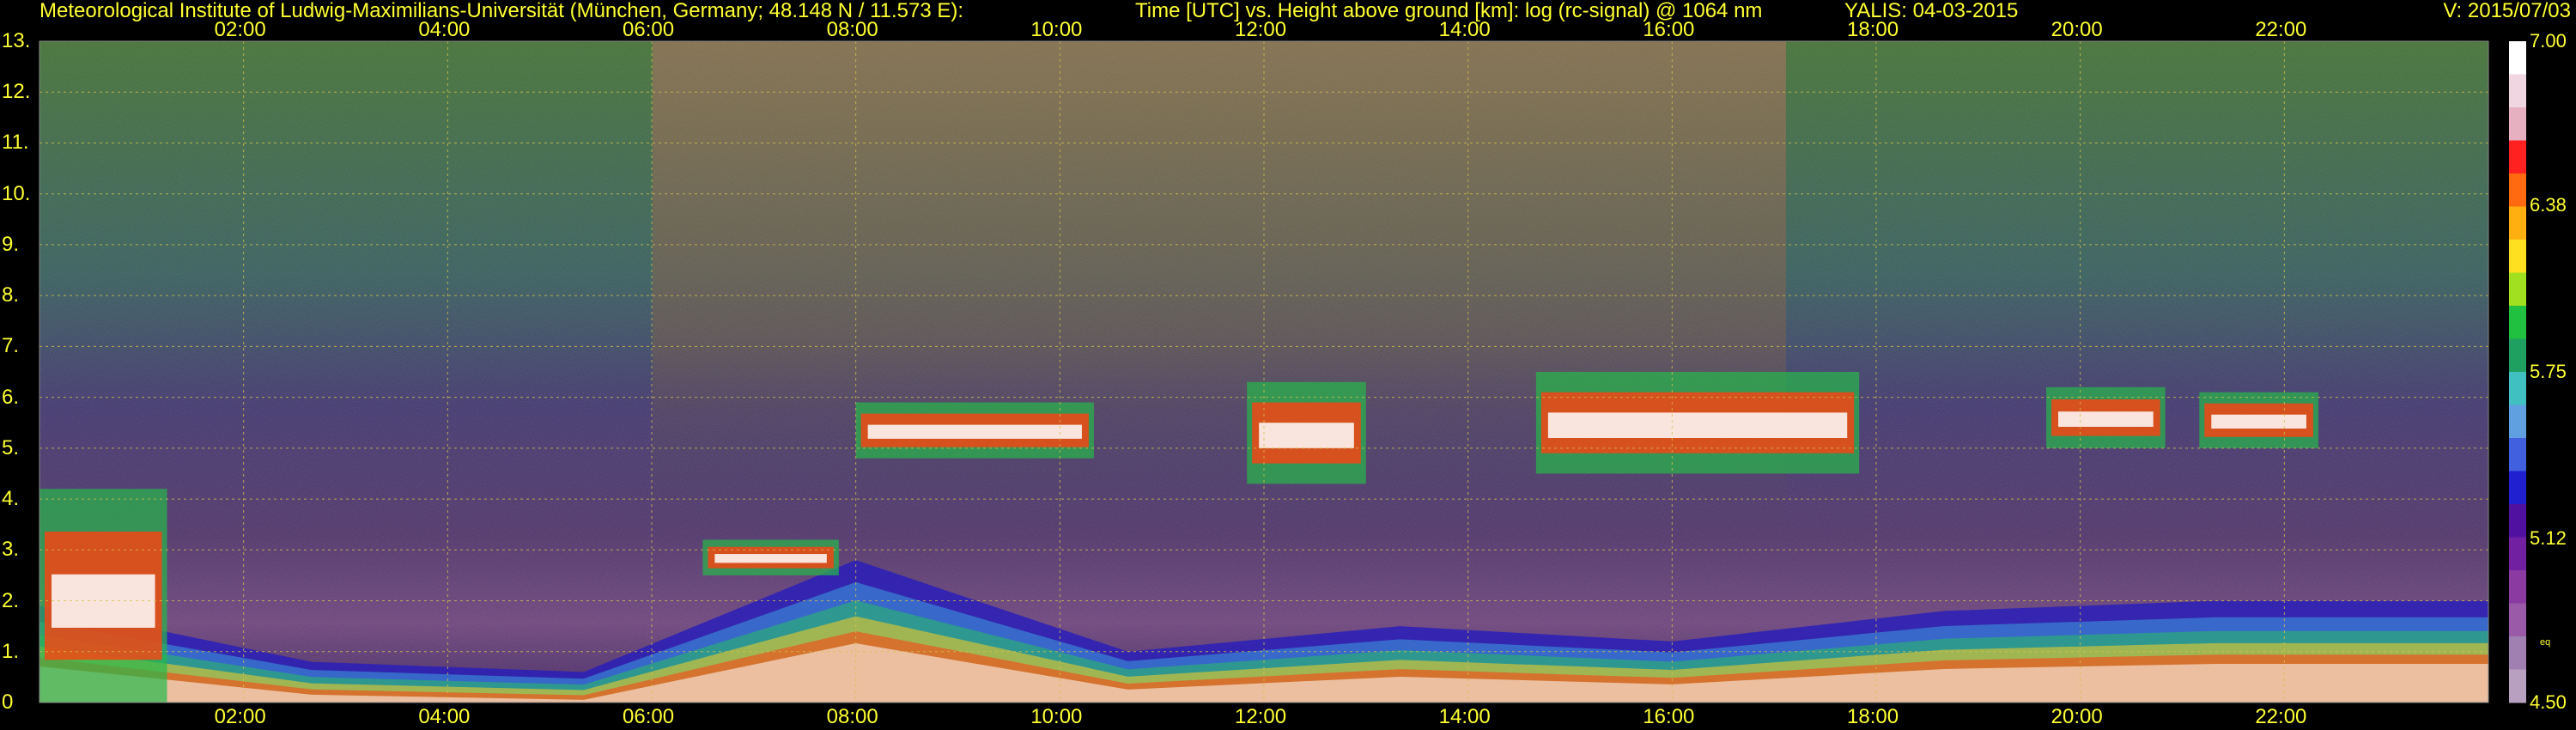 The width and height of the screenshot is (2576, 730). I want to click on elevated-layer, so click(770, 557).